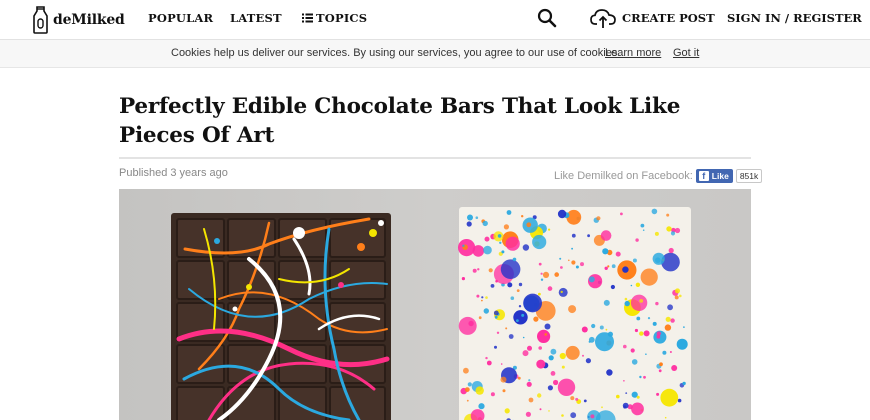 This screenshot has height=420, width=870. I want to click on cloud-upload-icon, so click(603, 18).